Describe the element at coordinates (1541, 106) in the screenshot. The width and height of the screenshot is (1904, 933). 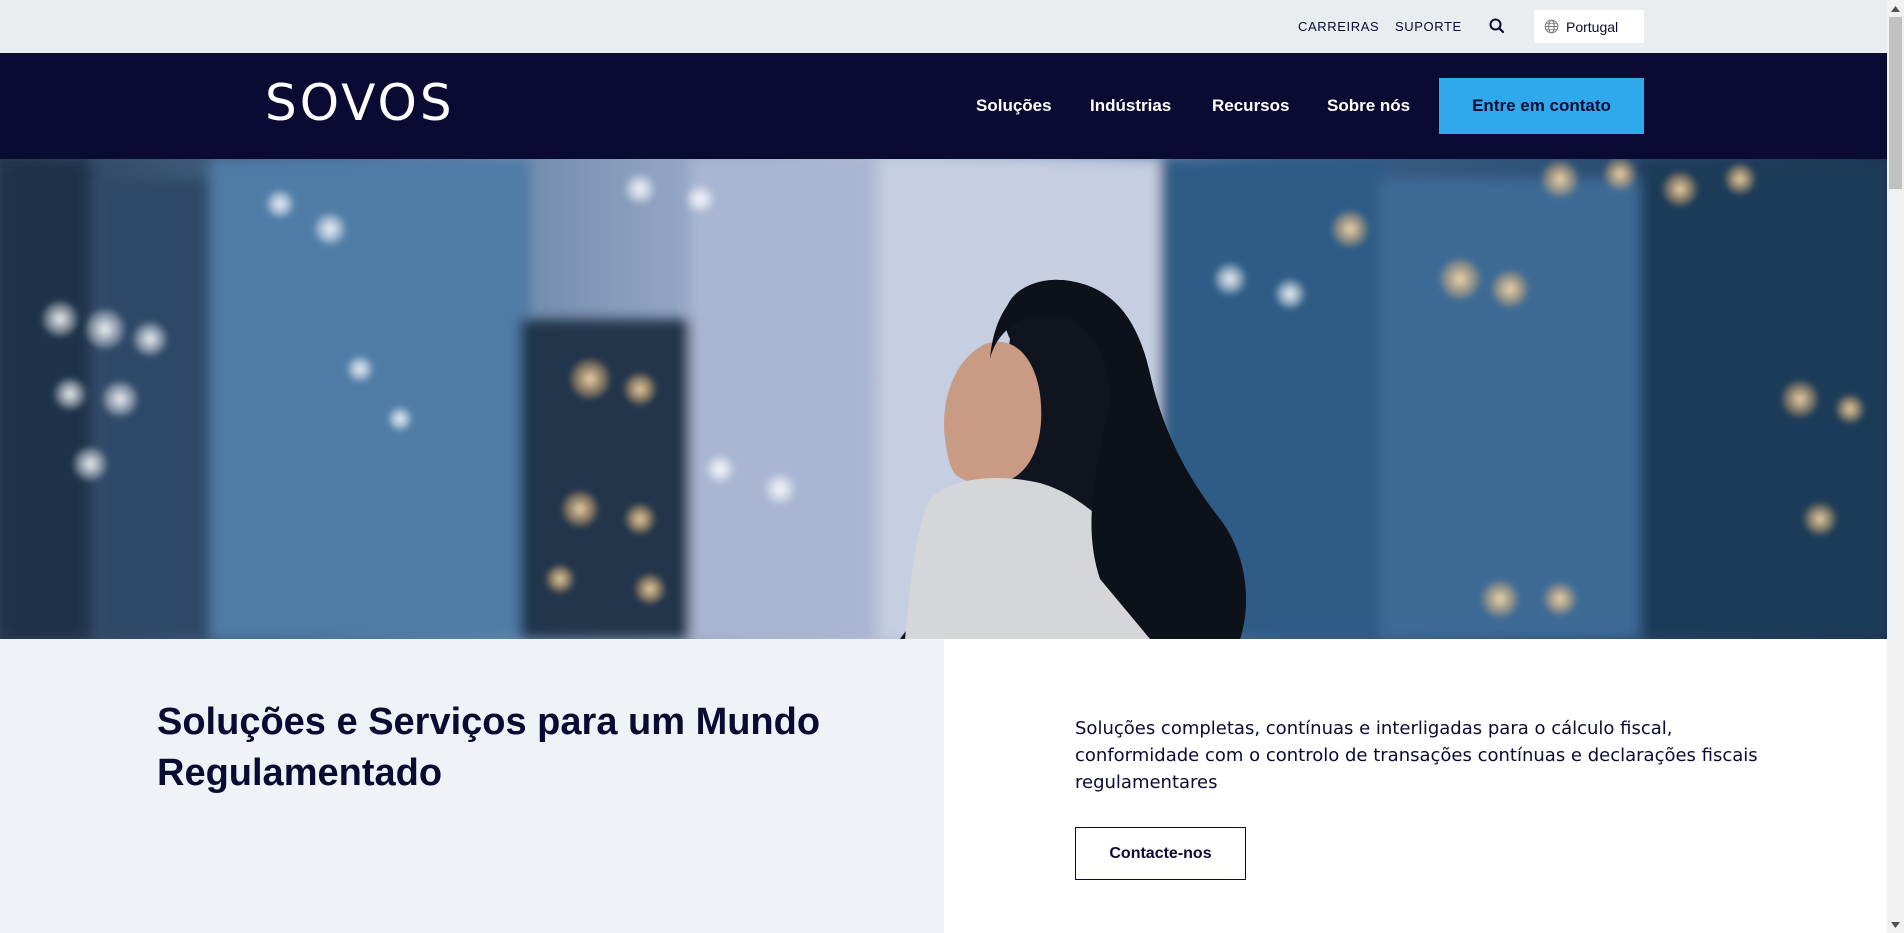
I see `contact-cta-button: Entre em contato` at that location.